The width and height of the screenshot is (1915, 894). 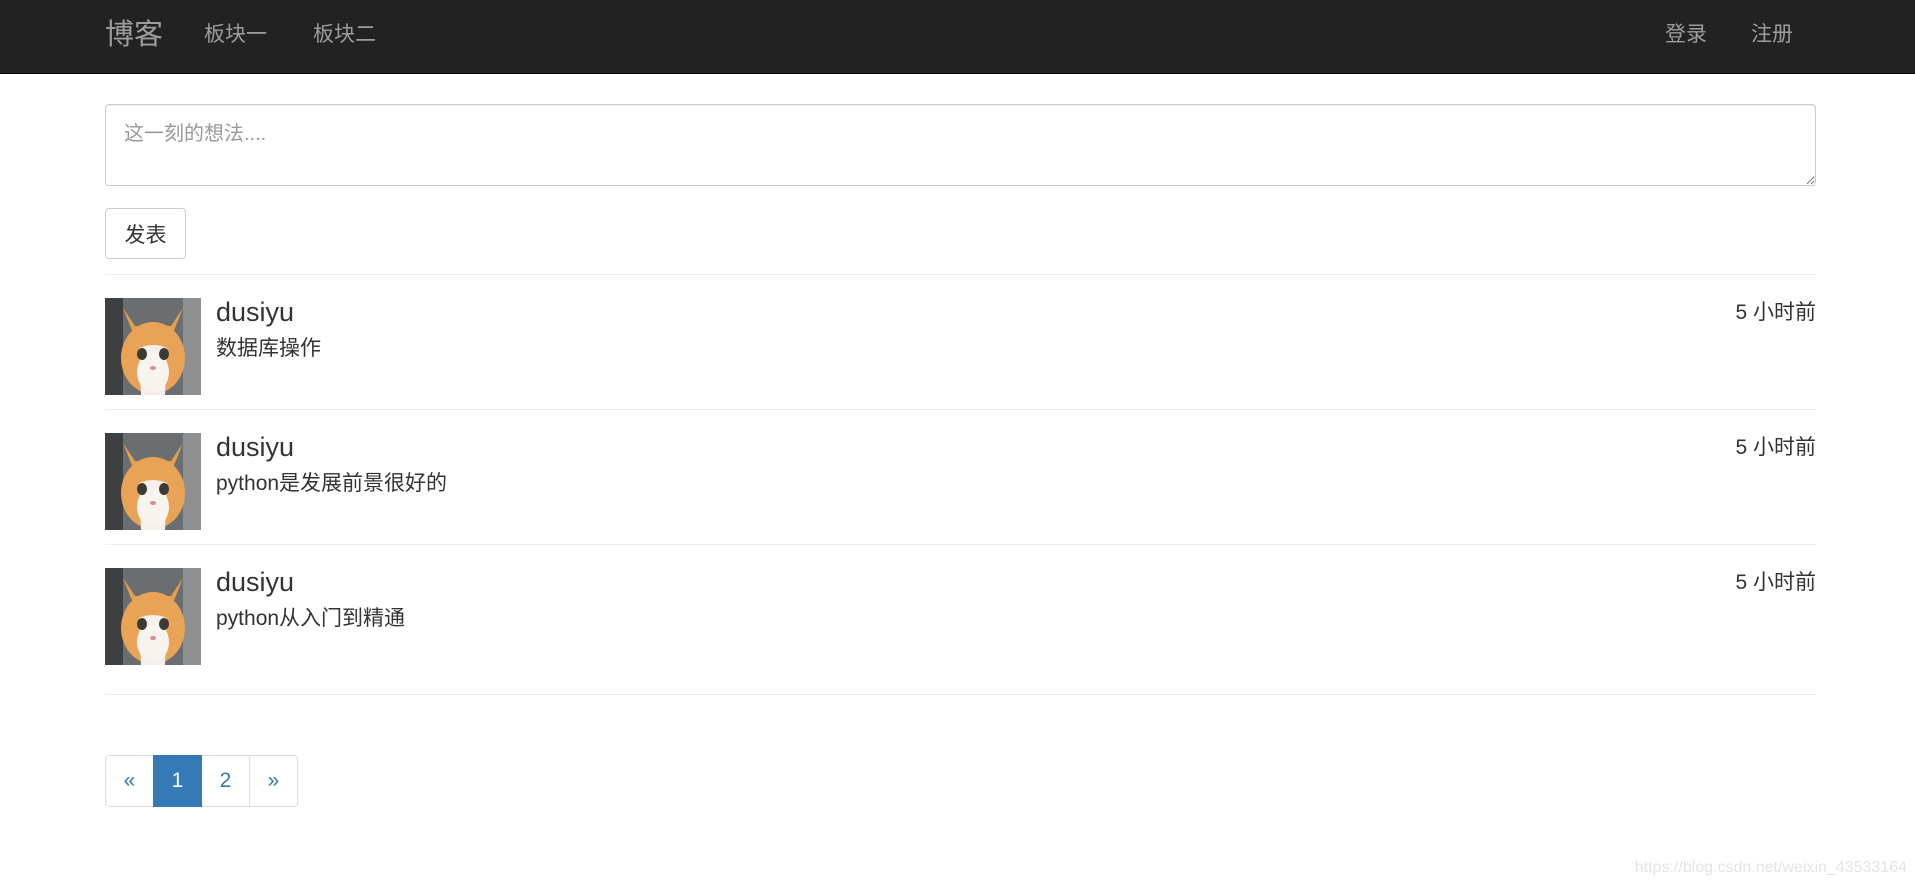 What do you see at coordinates (177, 781) in the screenshot?
I see `pagination-page-1: 1` at bounding box center [177, 781].